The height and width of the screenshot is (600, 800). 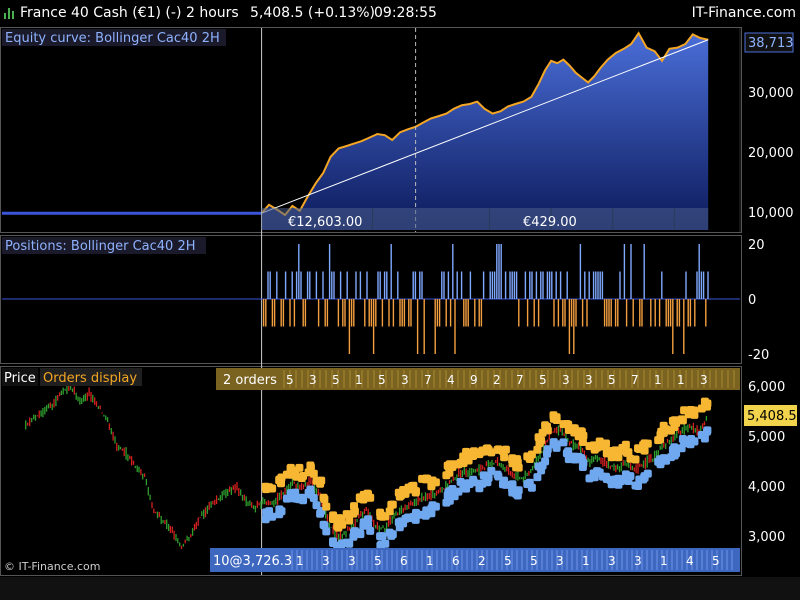 I want to click on orders-first-trade-label: 10@3,726.3, so click(x=252, y=561).